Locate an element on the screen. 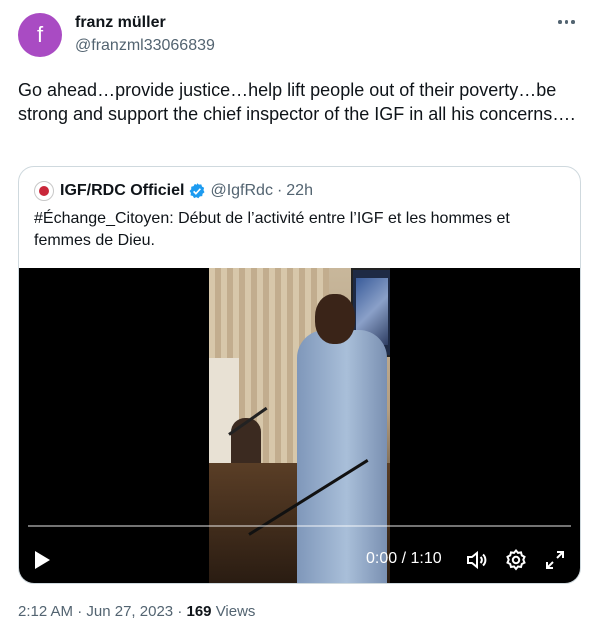  views-count: 169 is located at coordinates (199, 611).